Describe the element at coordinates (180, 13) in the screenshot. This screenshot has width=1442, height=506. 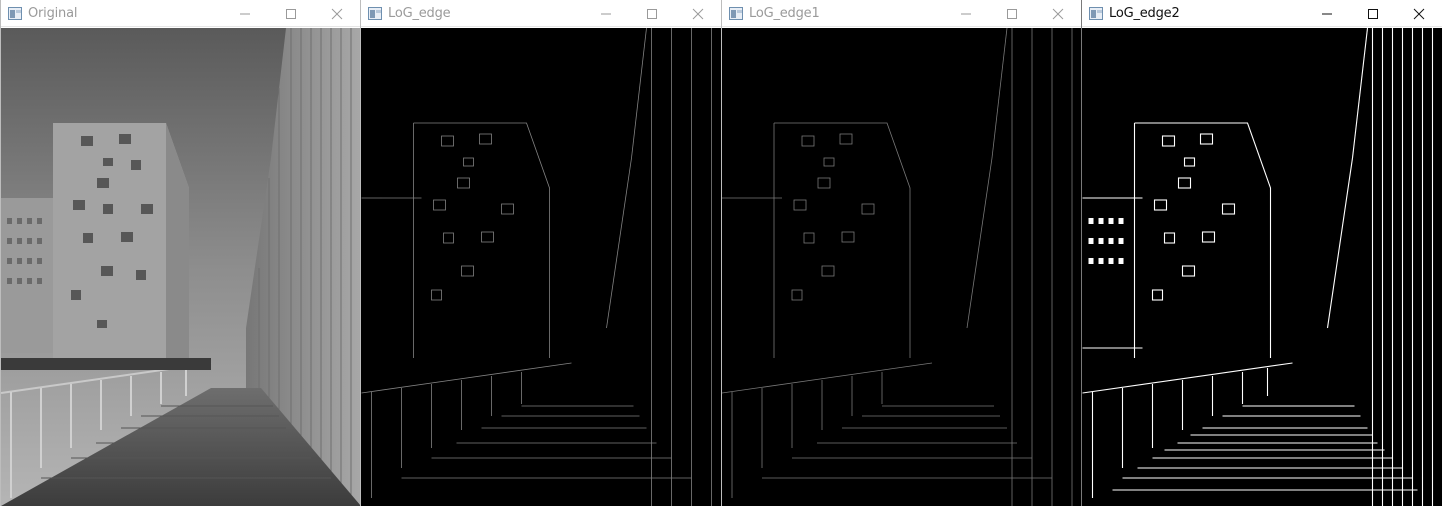
I see `titlebar: Original` at that location.